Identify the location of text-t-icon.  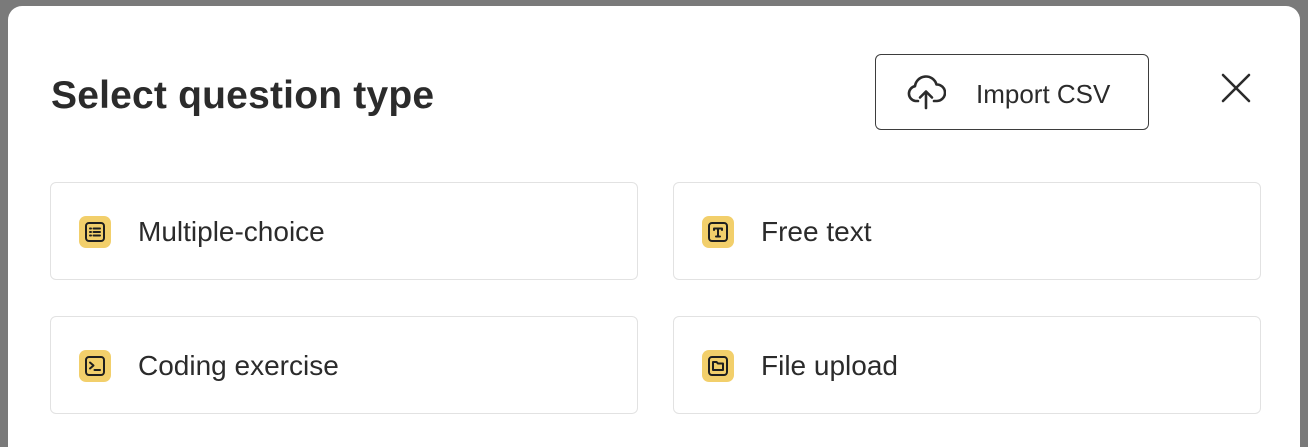
(718, 232).